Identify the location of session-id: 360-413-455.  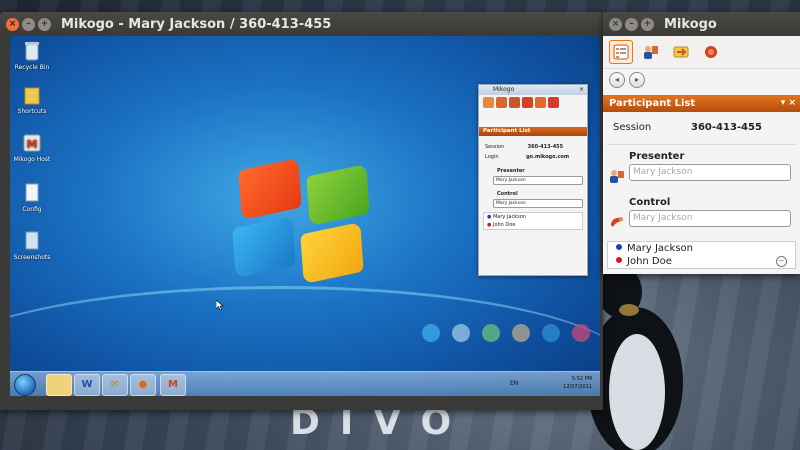
(726, 127).